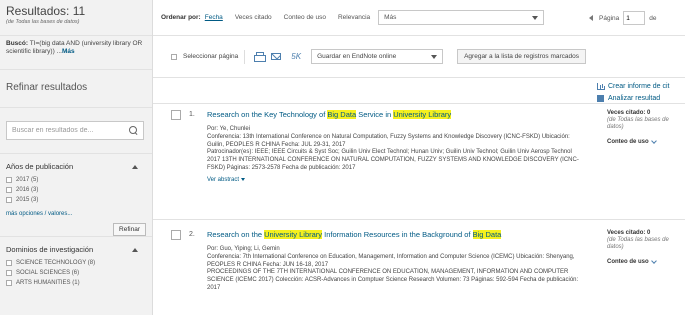 The image size is (685, 315). I want to click on bar-chart-icon, so click(601, 86).